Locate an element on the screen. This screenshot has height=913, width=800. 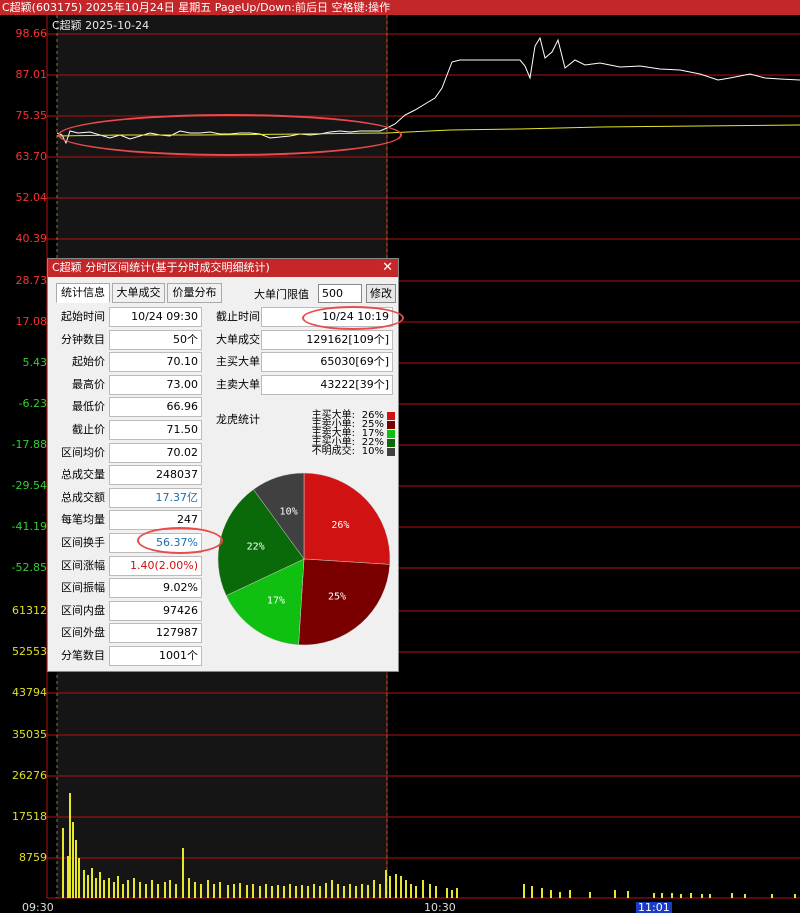
stat-value: 17.37亿 is located at coordinates (155, 497).